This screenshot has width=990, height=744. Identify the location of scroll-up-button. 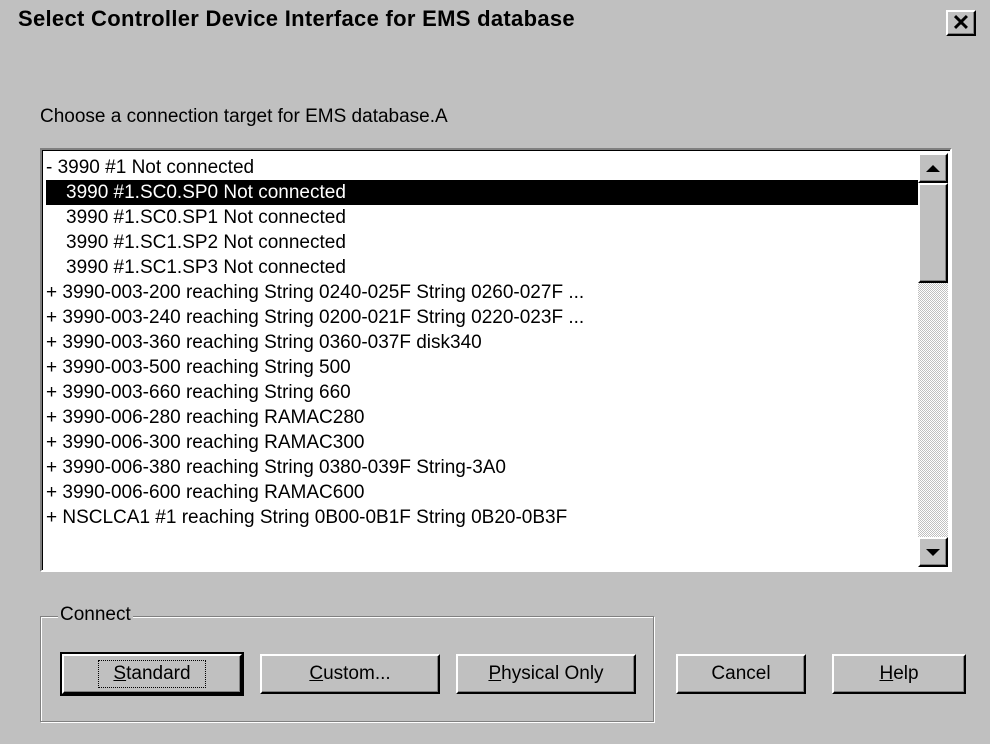
(933, 168).